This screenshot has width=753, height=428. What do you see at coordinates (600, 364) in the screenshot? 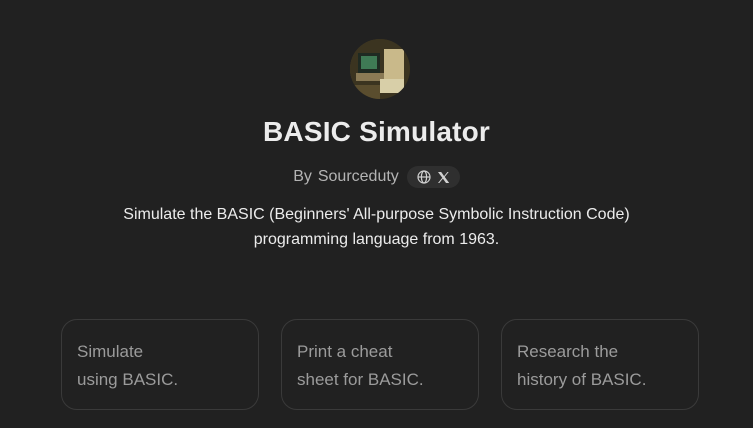
I see `suggestion-card-history: Research the history of BASIC.` at bounding box center [600, 364].